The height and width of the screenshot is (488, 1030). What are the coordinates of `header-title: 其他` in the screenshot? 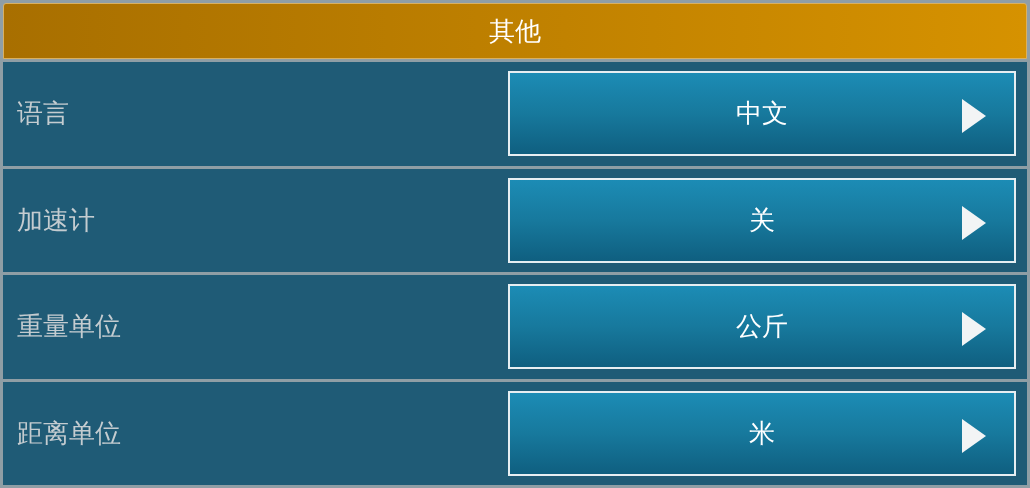 It's located at (515, 31).